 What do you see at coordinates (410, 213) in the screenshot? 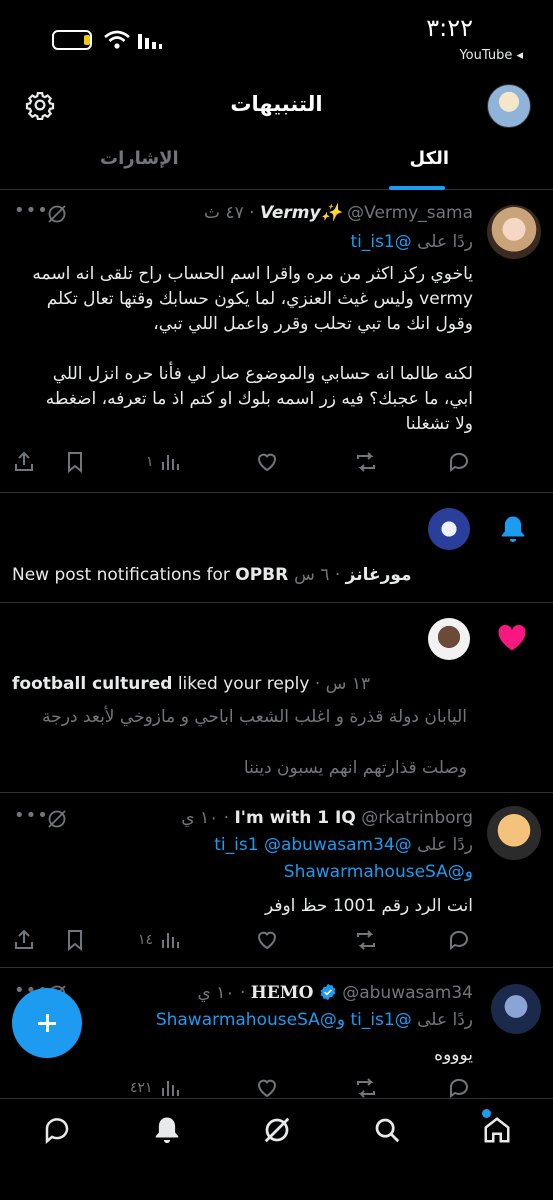
I see `handle: @Vermy_sama` at bounding box center [410, 213].